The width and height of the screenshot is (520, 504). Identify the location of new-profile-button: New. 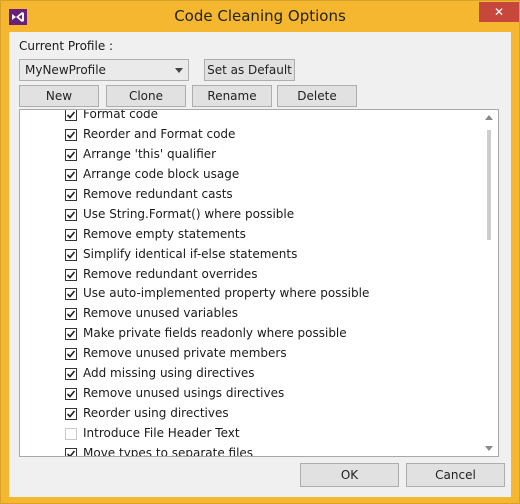
(59, 96).